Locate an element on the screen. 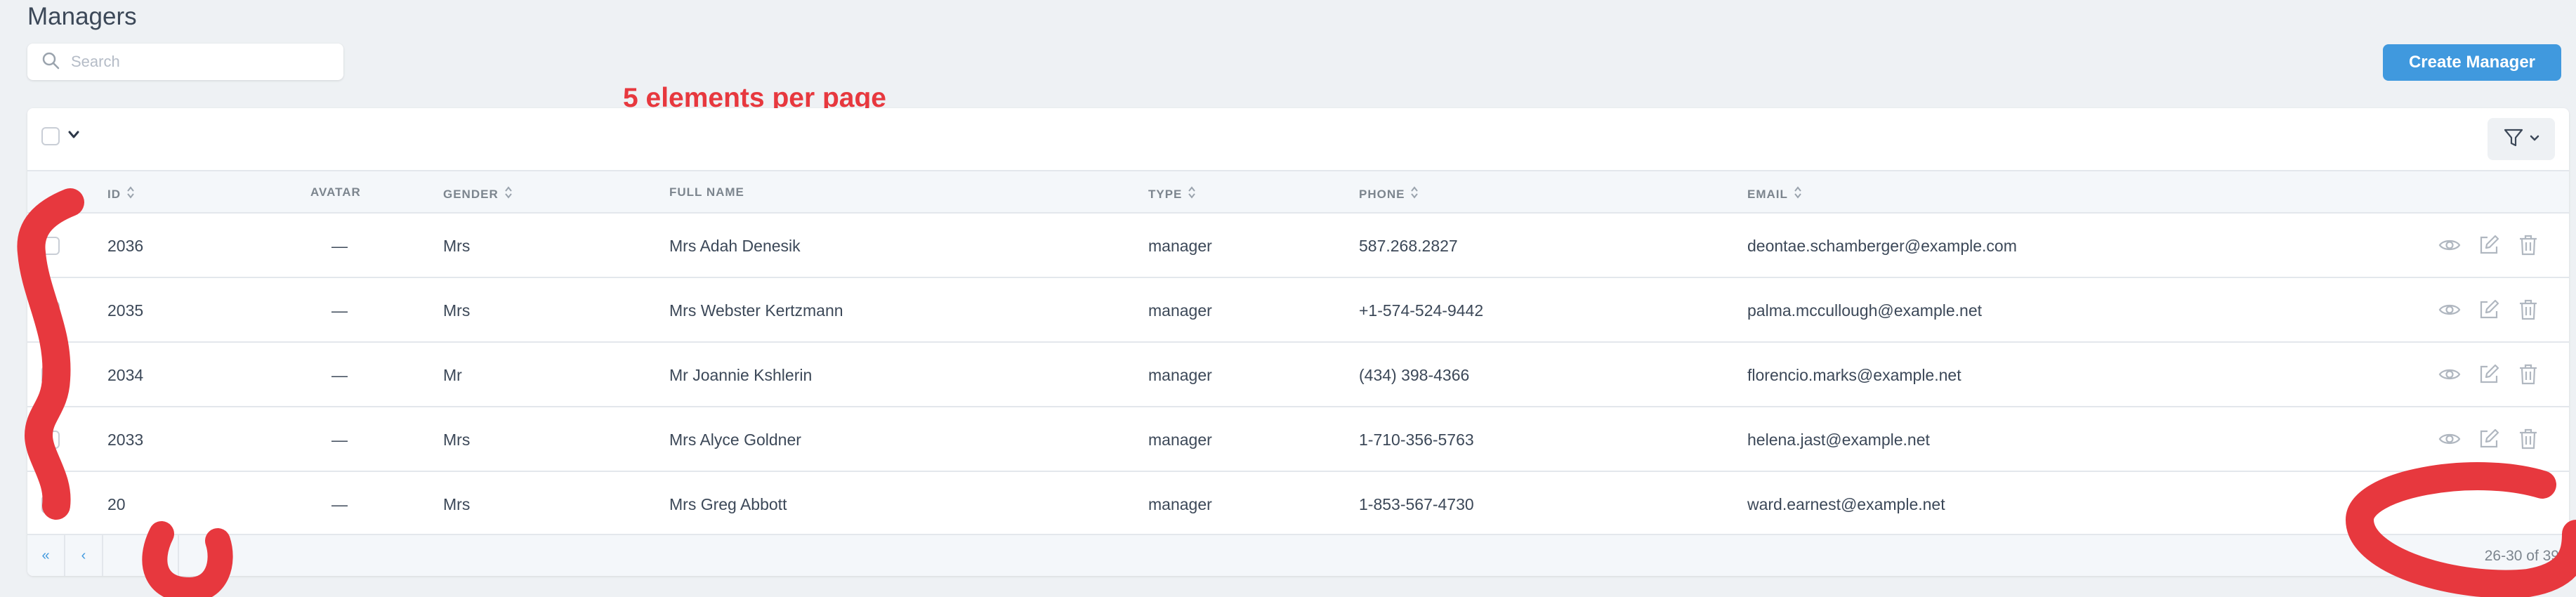 The width and height of the screenshot is (2576, 597). cell-phone: 587.268.2827 is located at coordinates (1408, 246).